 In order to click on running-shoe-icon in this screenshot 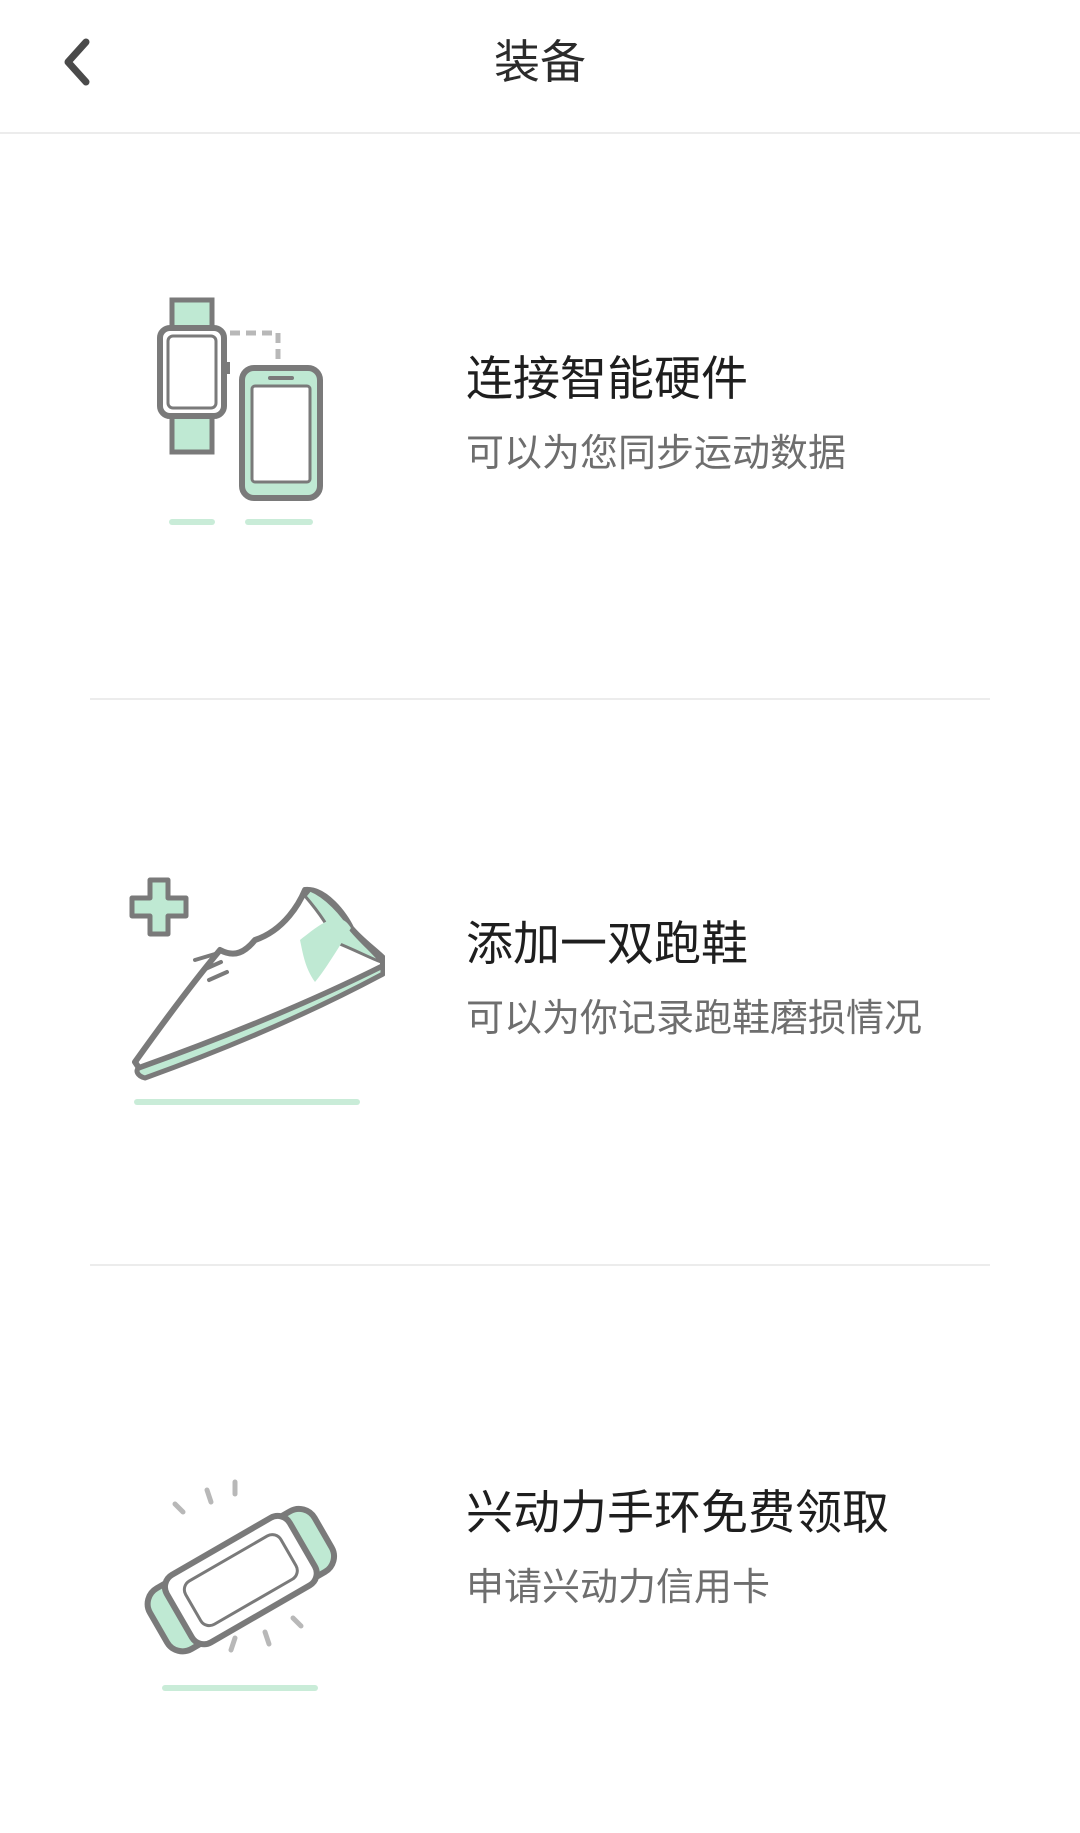, I will do `click(255, 1000)`.